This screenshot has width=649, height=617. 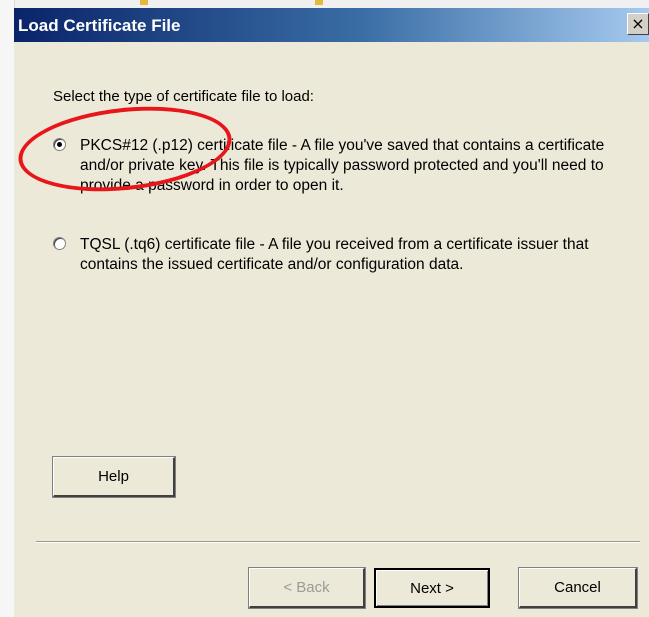 I want to click on cancel-button: Cancel, so click(x=578, y=588).